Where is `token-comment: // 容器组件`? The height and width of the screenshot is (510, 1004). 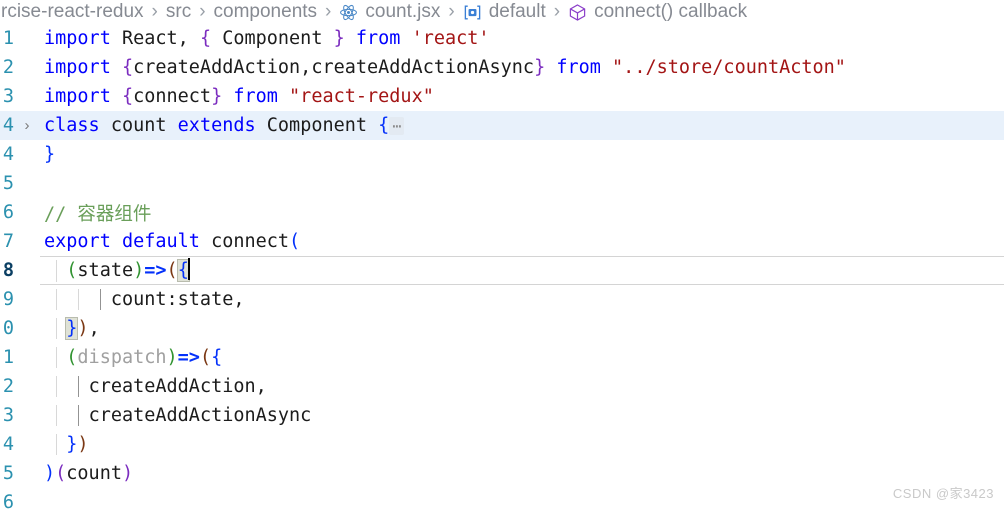
token-comment: // 容器组件 is located at coordinates (98, 214).